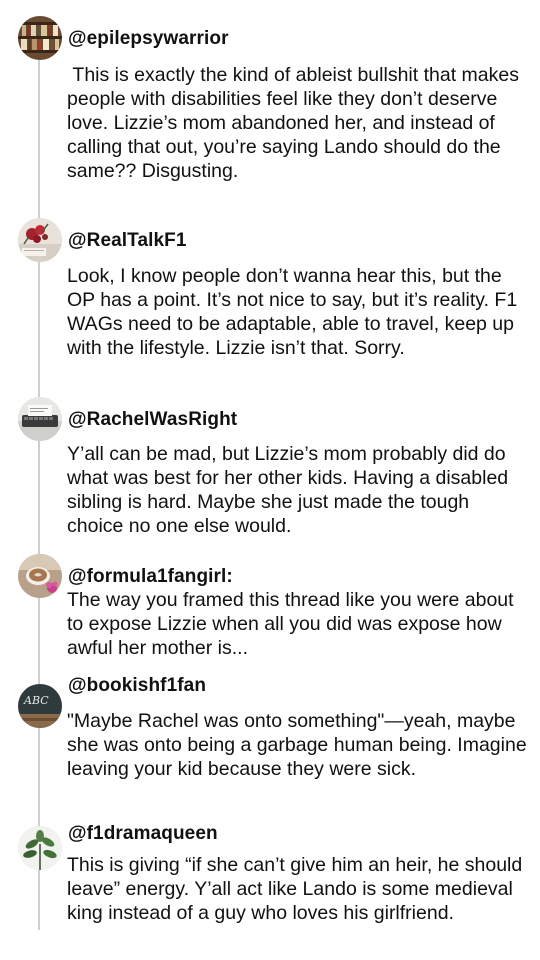  I want to click on username-handle: @epilepsywarrior, so click(148, 39).